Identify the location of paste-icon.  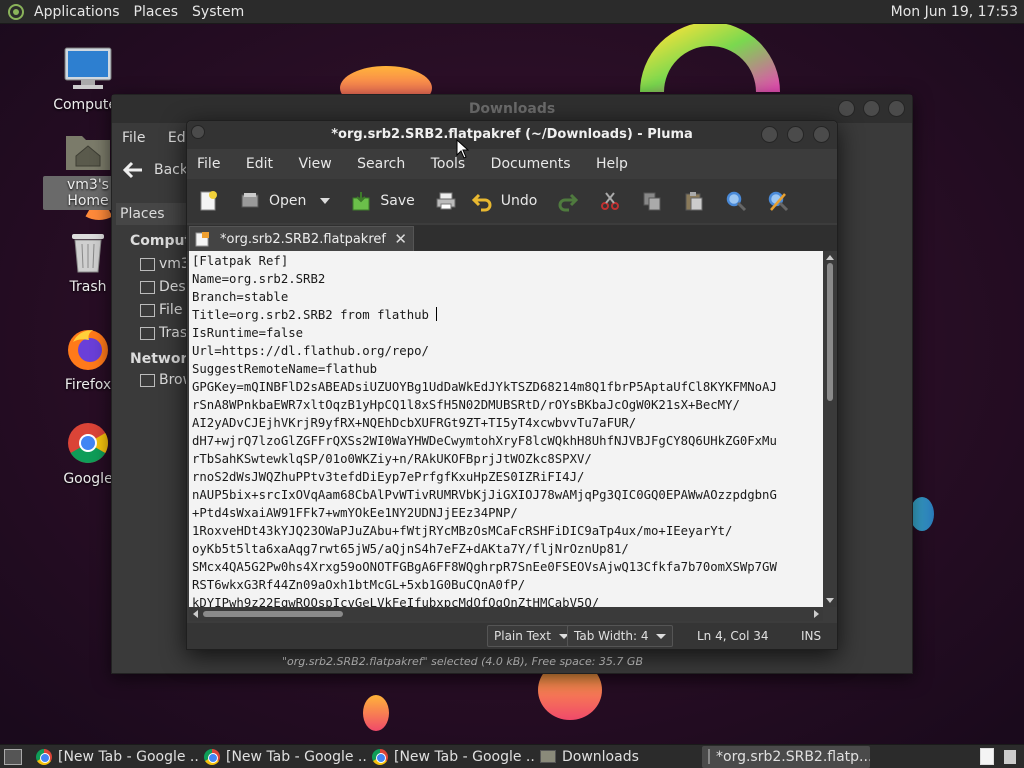
(694, 201).